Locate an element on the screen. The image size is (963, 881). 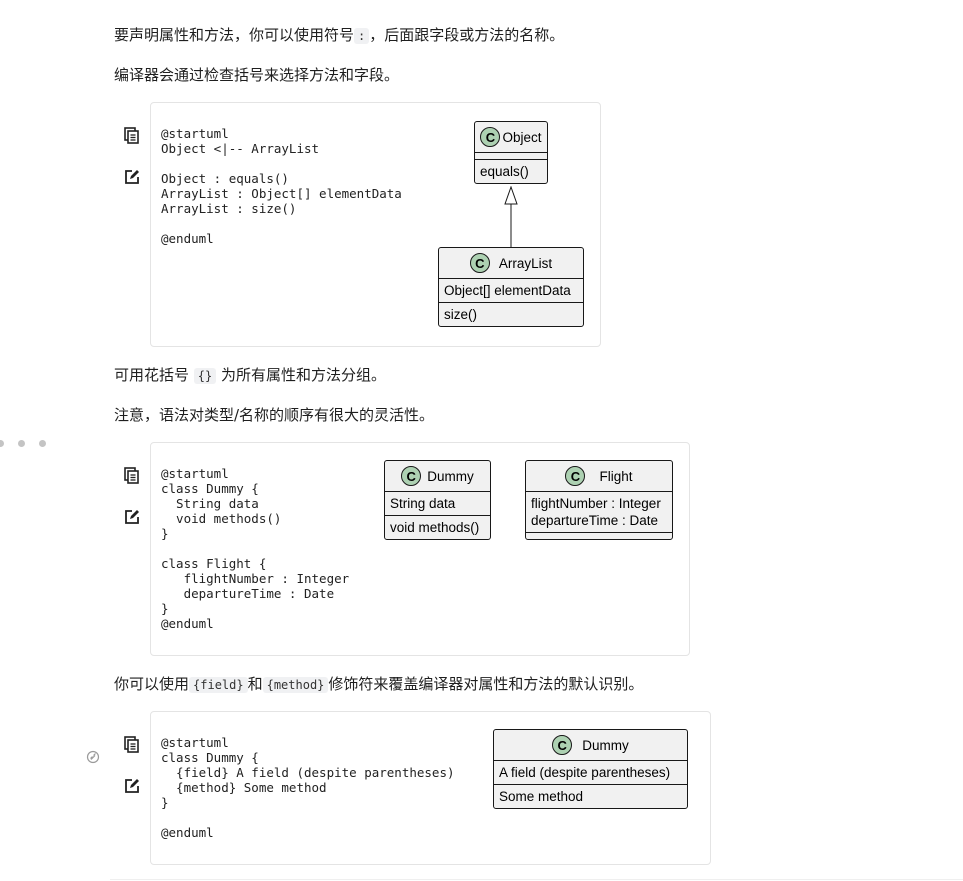
class-name: Object is located at coordinates (522, 137).